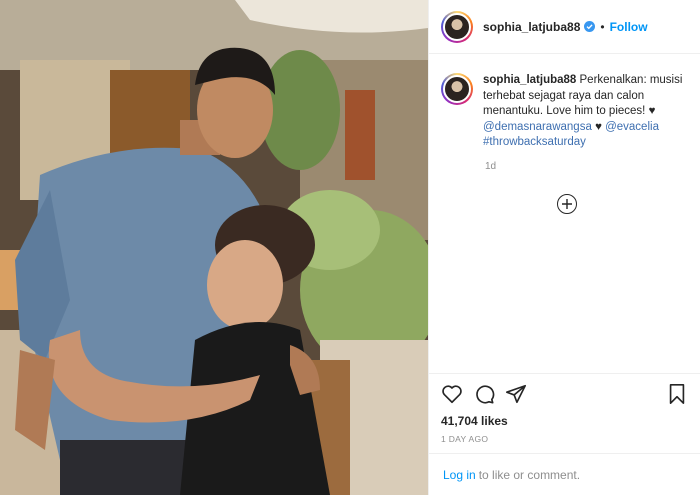  Describe the element at coordinates (632, 127) in the screenshot. I see `mention-link: @evacelia` at that location.